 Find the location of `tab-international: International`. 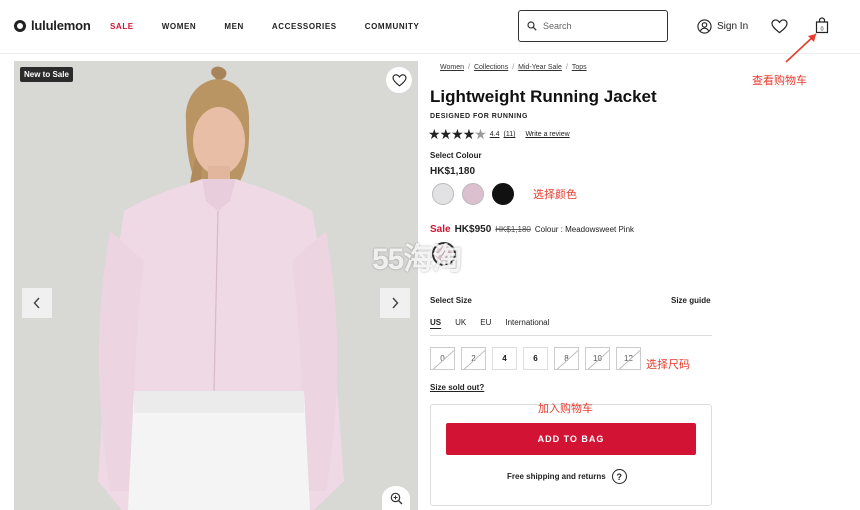

tab-international: International is located at coordinates (527, 322).